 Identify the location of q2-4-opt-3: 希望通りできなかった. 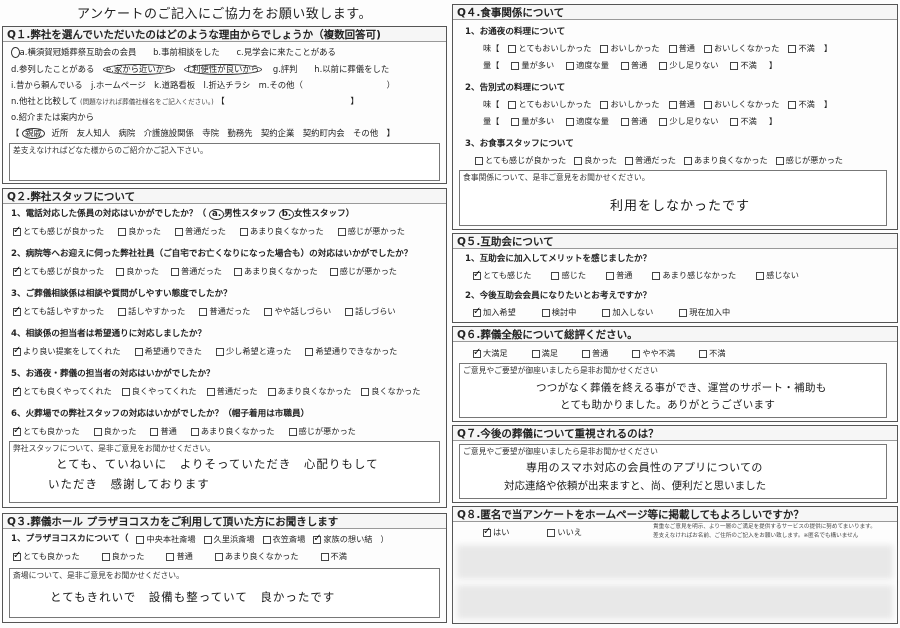
(351, 351).